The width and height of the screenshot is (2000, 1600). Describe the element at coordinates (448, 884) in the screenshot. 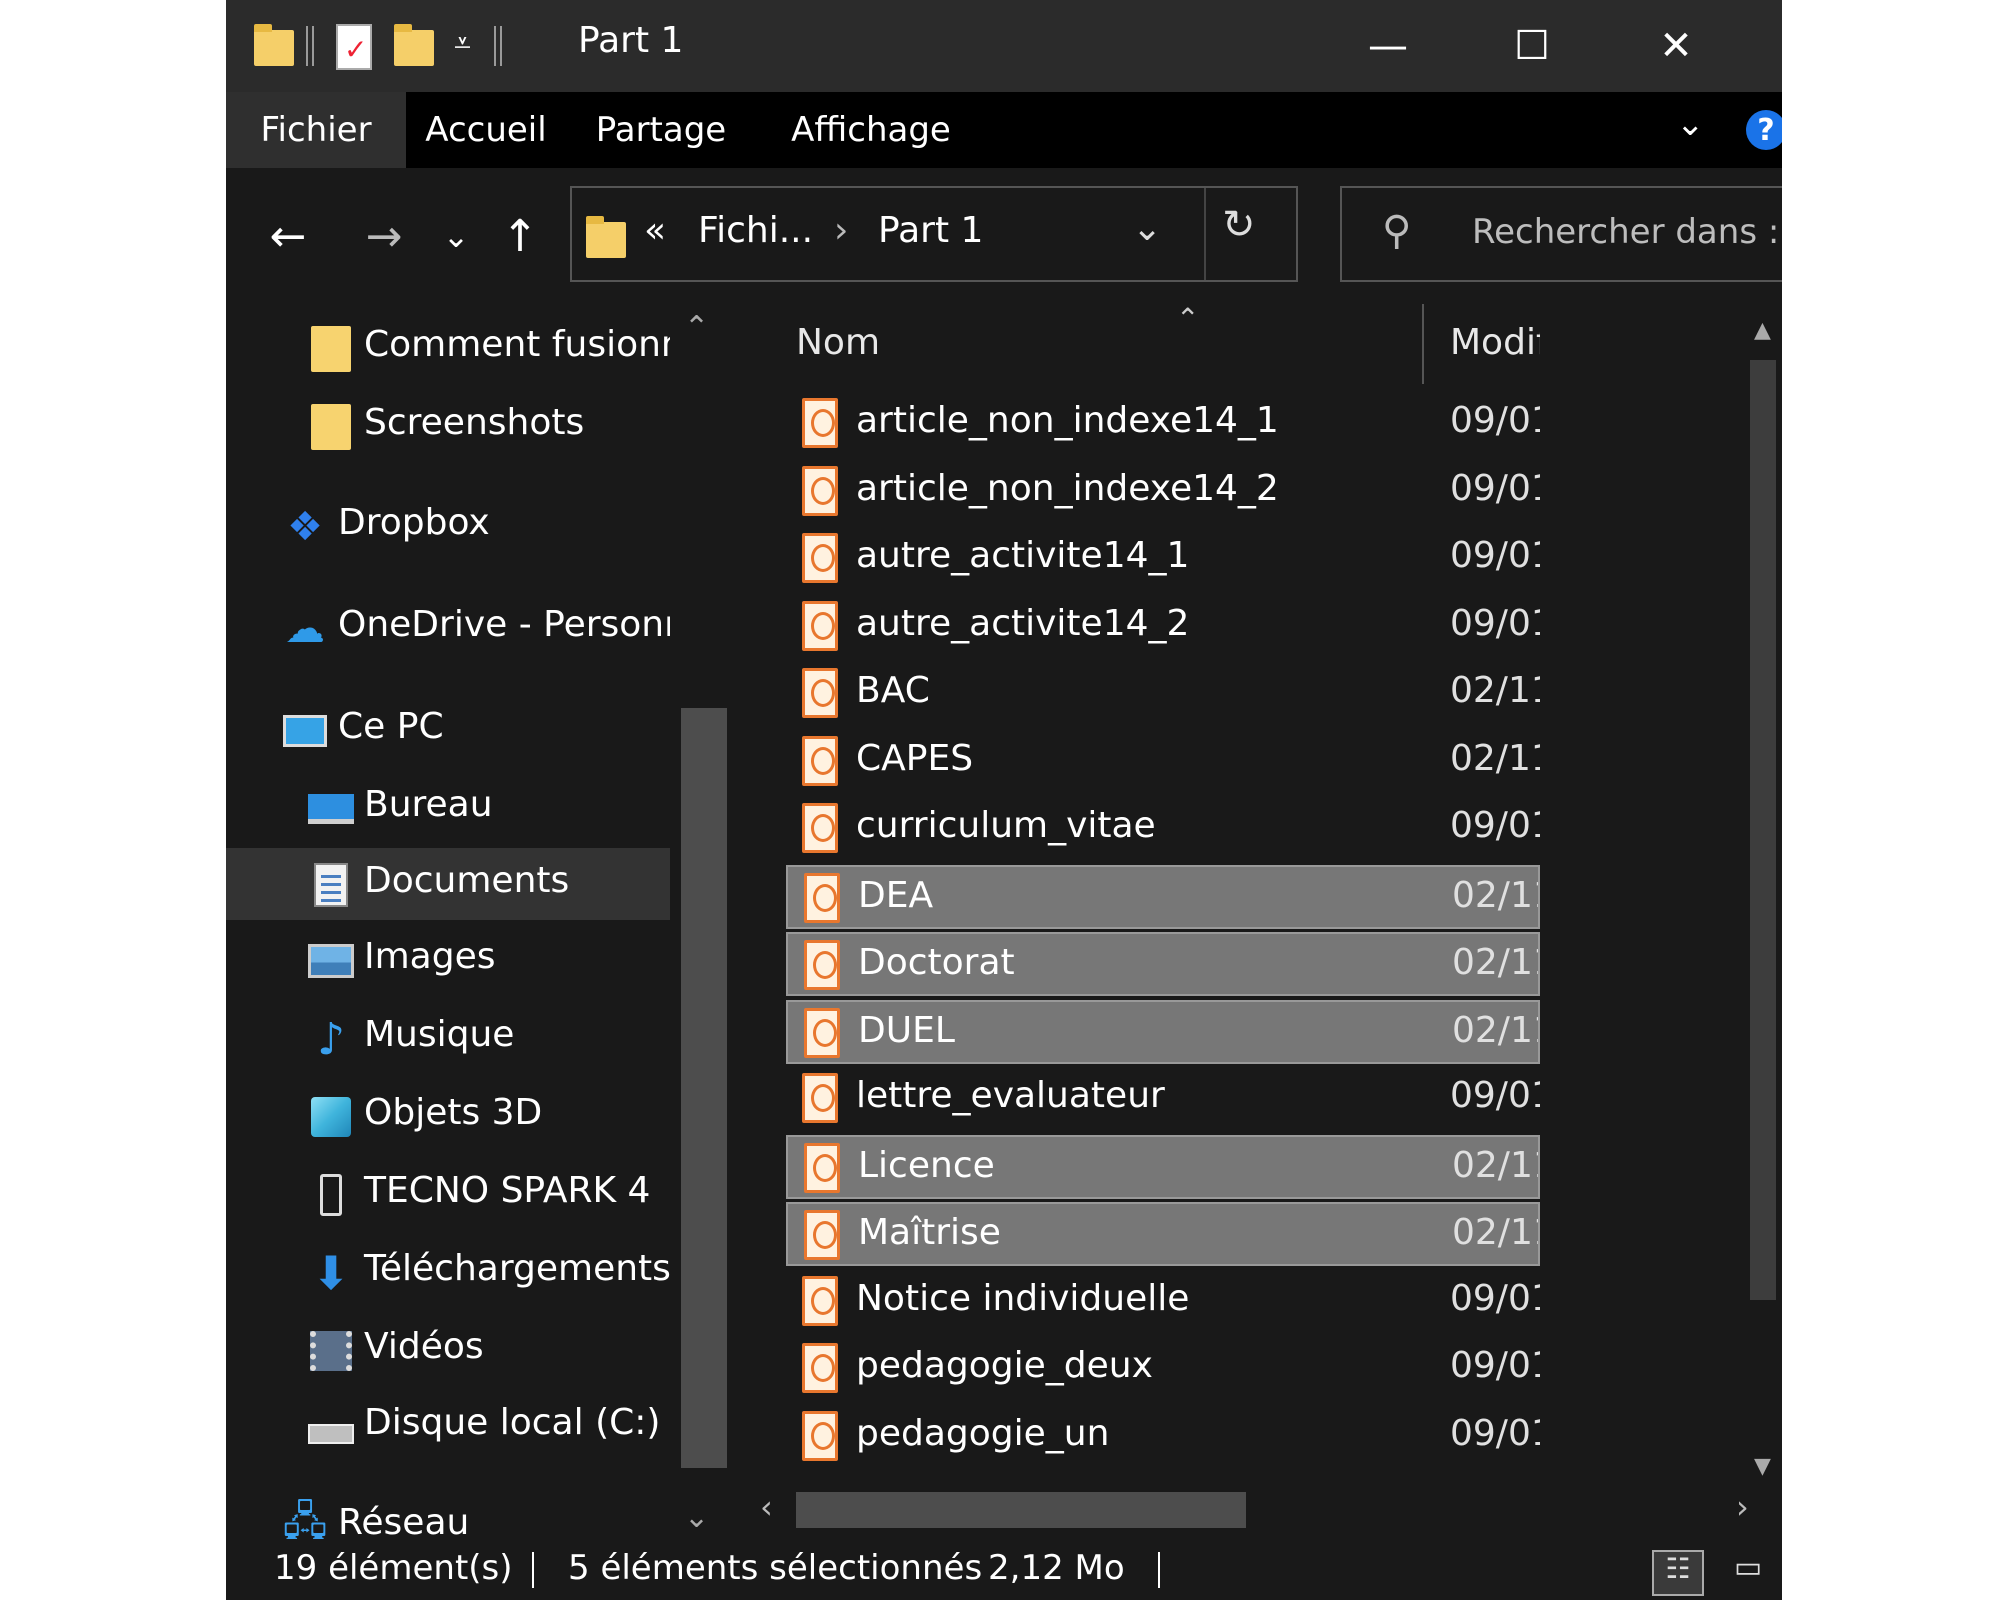

I see `nav-item-documents: Documents` at that location.